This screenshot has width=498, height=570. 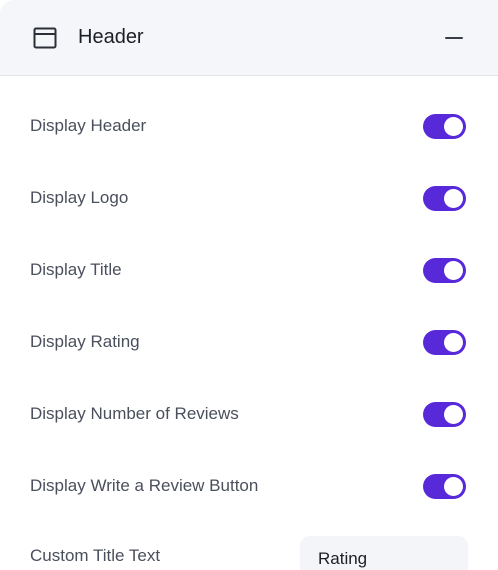 I want to click on display-header-toggle, so click(x=444, y=126).